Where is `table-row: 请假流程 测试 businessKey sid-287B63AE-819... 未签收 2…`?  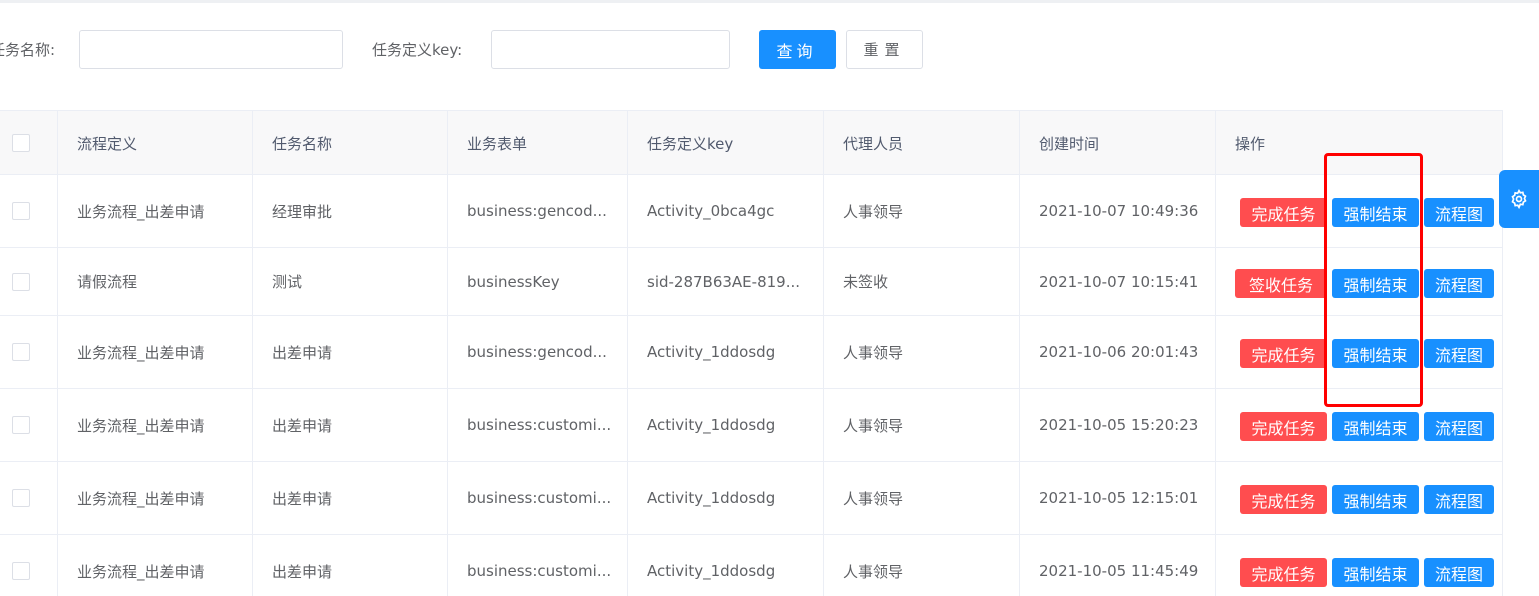 table-row: 请假流程 测试 businessKey sid-287B63AE-819... 未签收 2… is located at coordinates (751, 282).